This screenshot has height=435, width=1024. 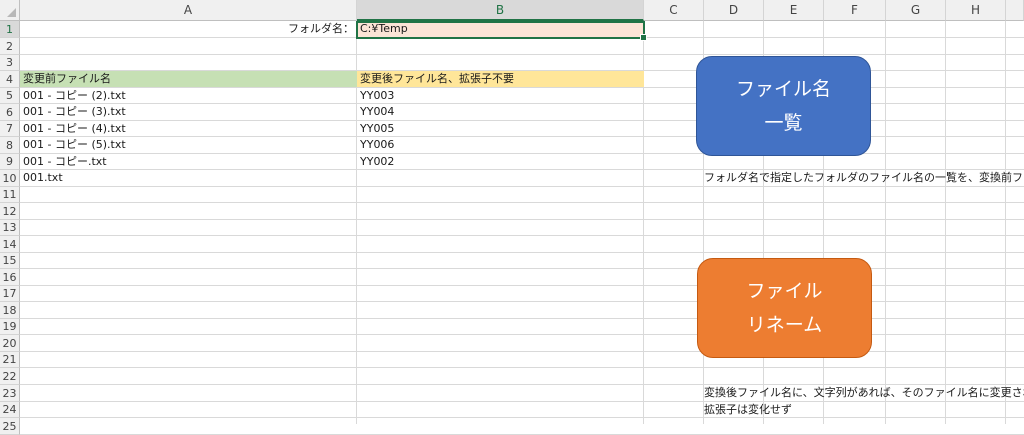 What do you see at coordinates (10, 426) in the screenshot?
I see `row-header: 25` at bounding box center [10, 426].